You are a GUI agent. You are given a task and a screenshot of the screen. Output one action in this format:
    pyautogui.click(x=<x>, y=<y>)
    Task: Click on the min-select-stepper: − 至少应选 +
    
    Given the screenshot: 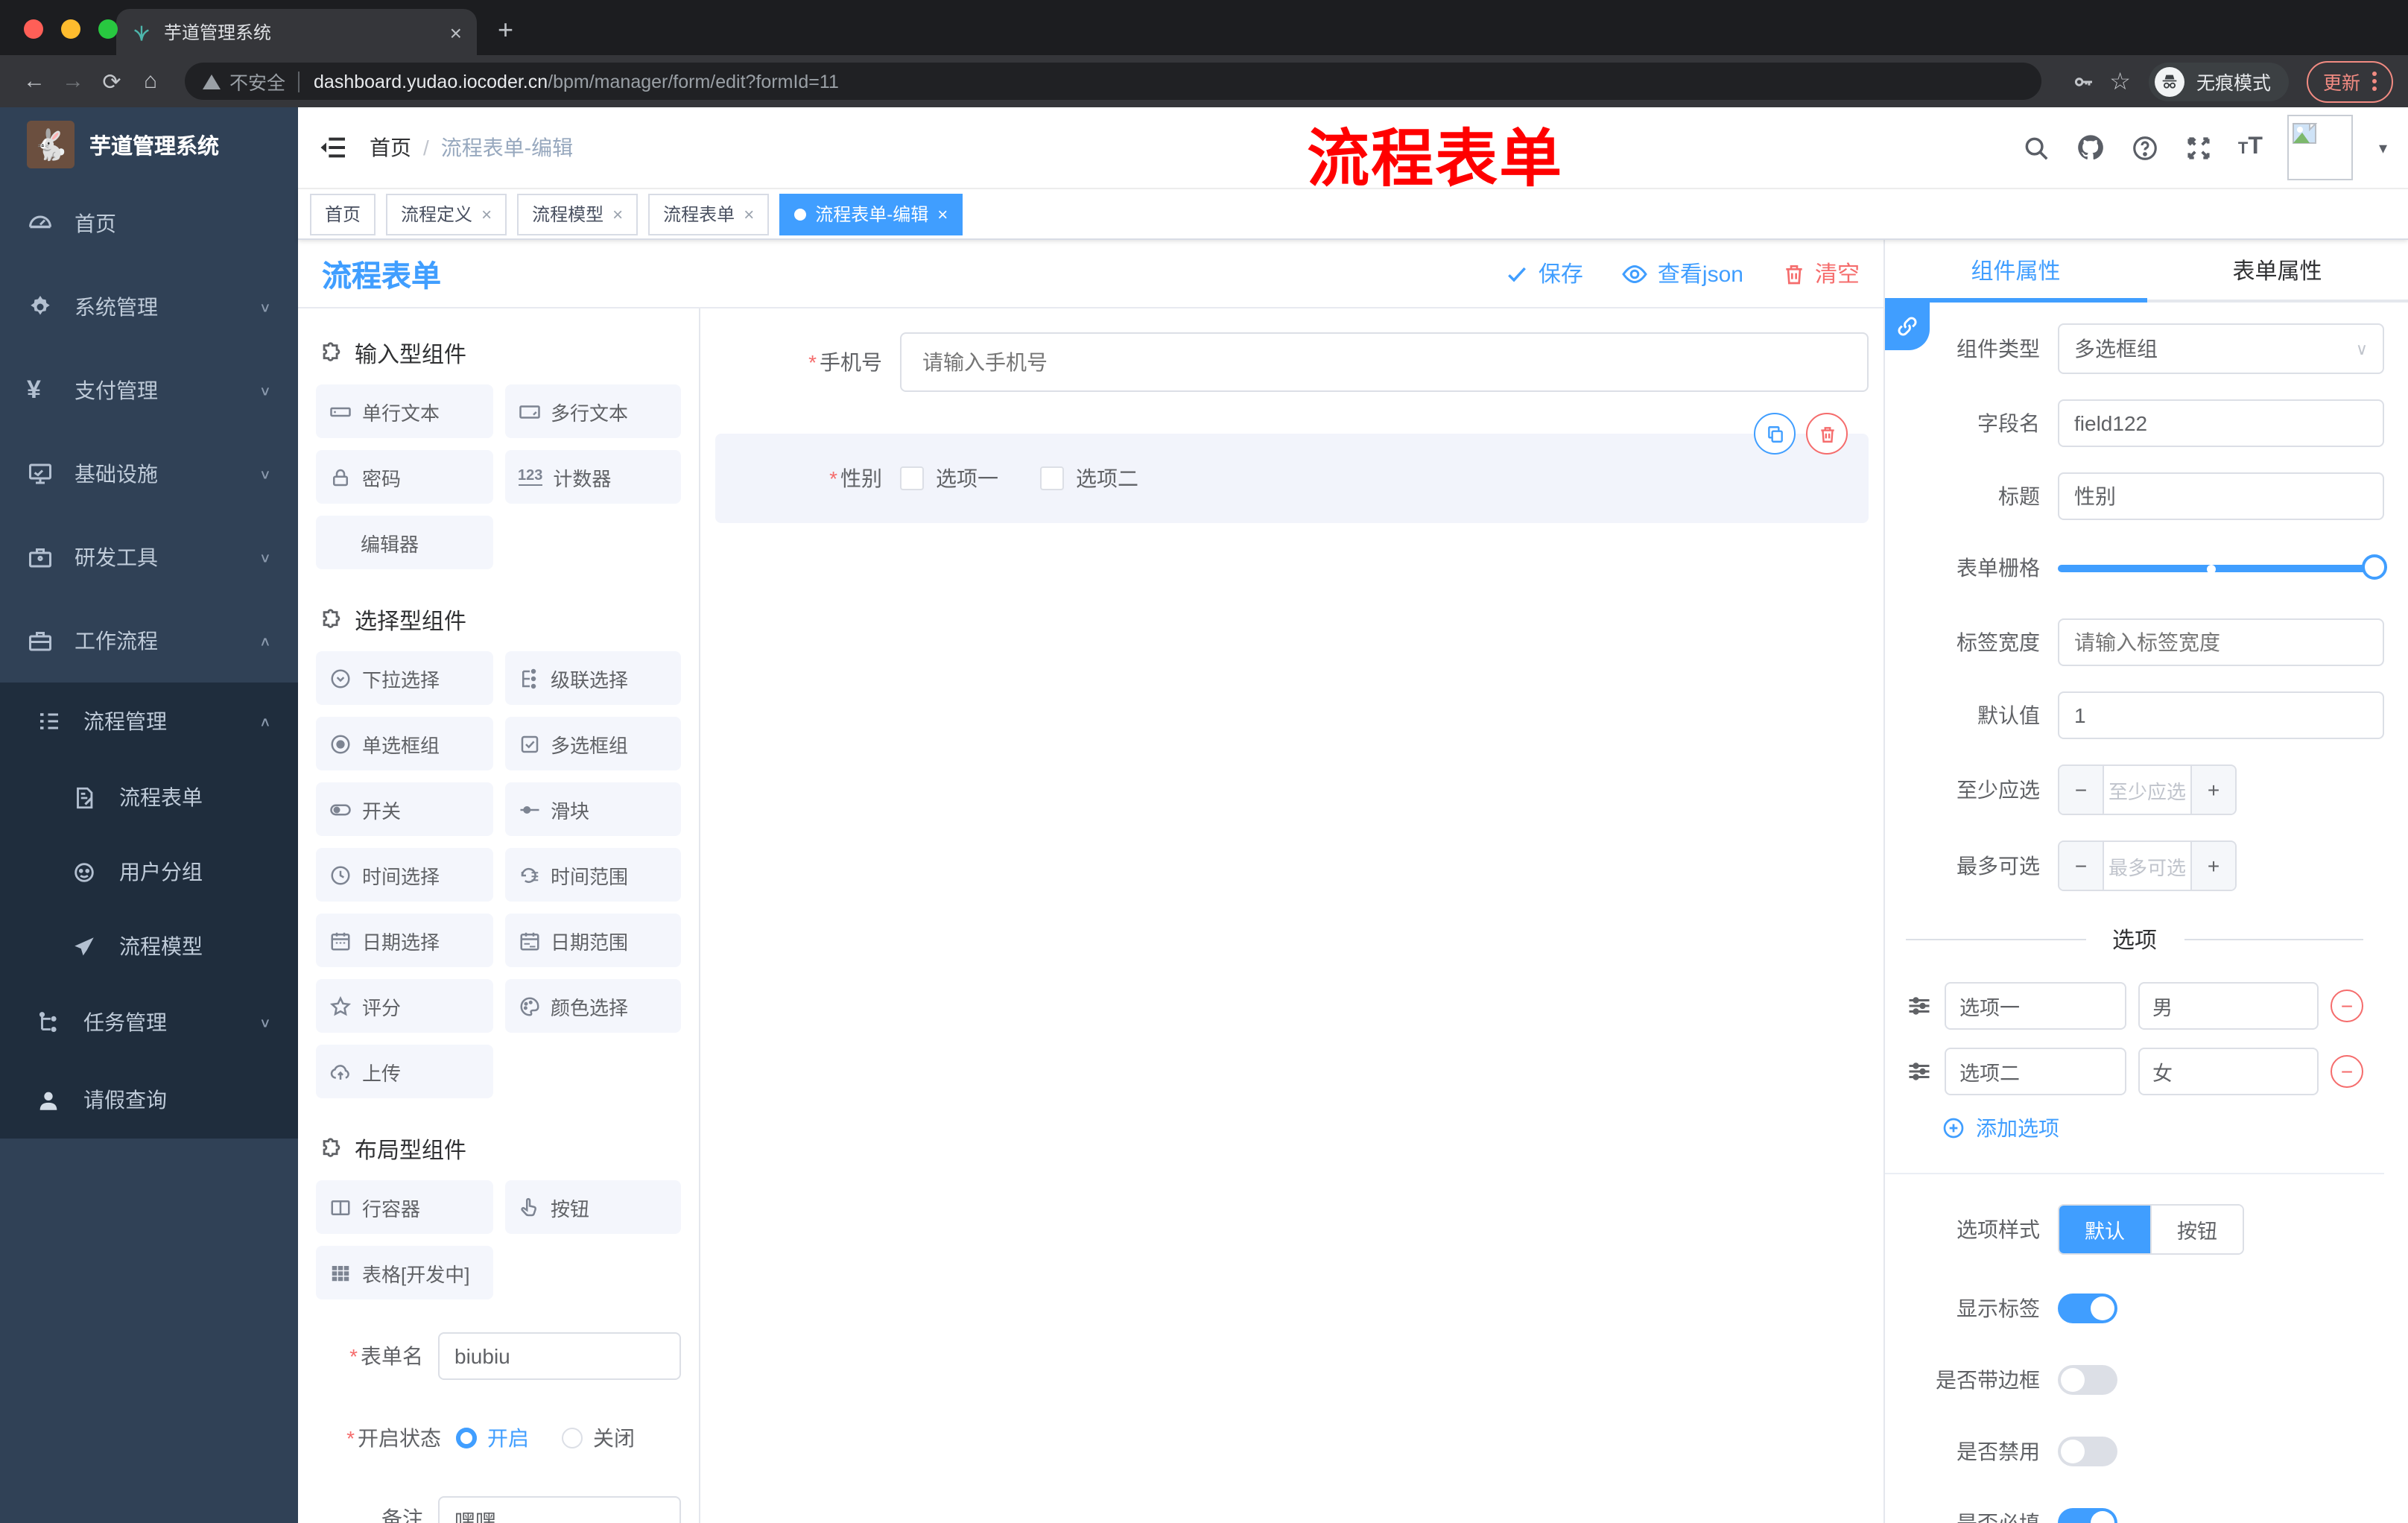 What is the action you would take?
    pyautogui.click(x=2147, y=790)
    